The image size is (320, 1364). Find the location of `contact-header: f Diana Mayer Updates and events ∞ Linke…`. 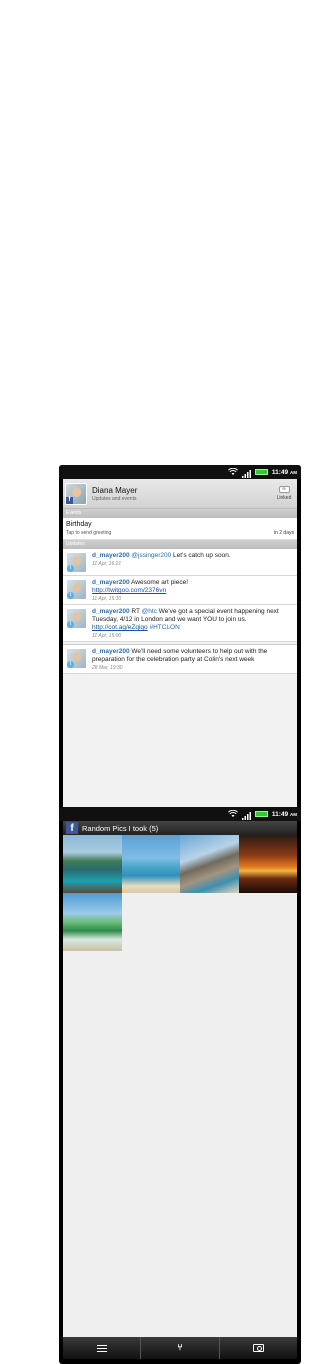

contact-header: f Diana Mayer Updates and events ∞ Linke… is located at coordinates (180, 494).